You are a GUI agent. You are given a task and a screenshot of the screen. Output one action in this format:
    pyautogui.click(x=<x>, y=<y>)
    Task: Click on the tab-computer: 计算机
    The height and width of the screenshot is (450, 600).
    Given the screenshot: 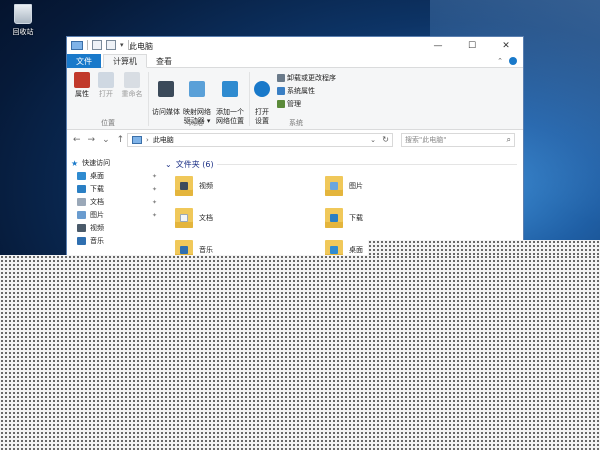 What is the action you would take?
    pyautogui.click(x=125, y=61)
    